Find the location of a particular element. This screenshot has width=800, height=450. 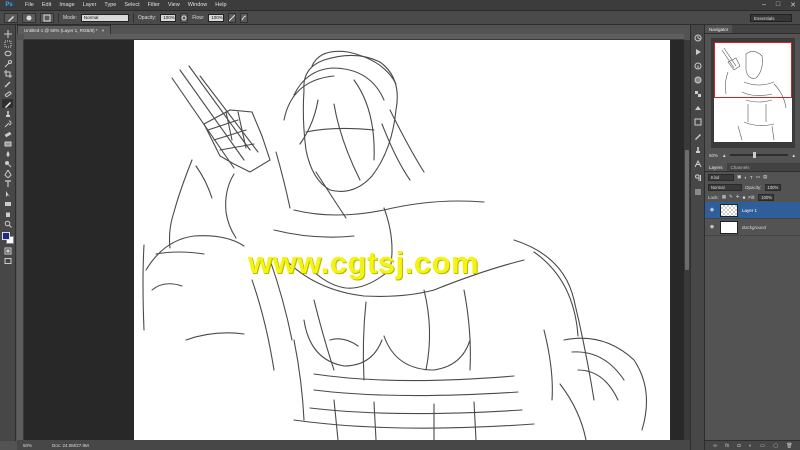

navigator-preview is located at coordinates (753, 93).